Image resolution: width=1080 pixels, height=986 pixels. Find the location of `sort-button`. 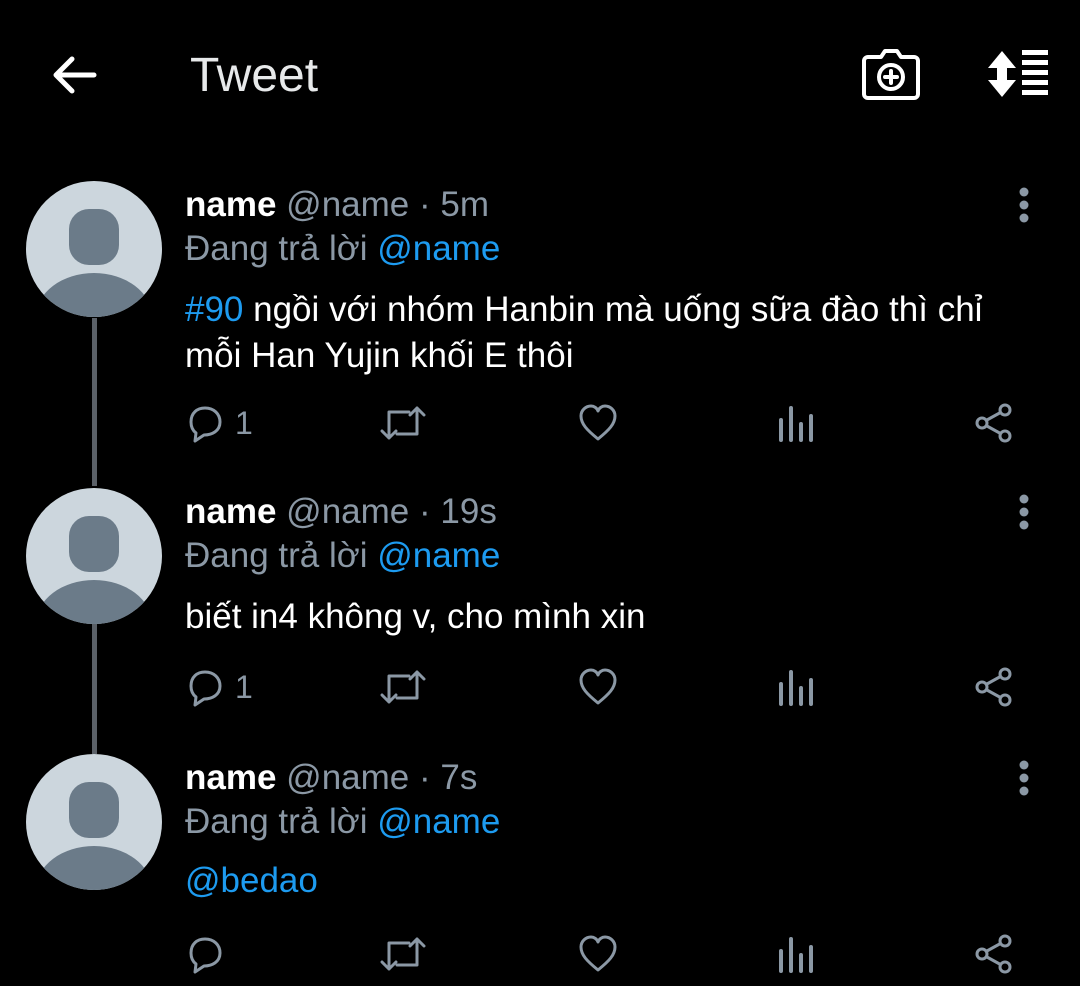

sort-button is located at coordinates (1017, 74).